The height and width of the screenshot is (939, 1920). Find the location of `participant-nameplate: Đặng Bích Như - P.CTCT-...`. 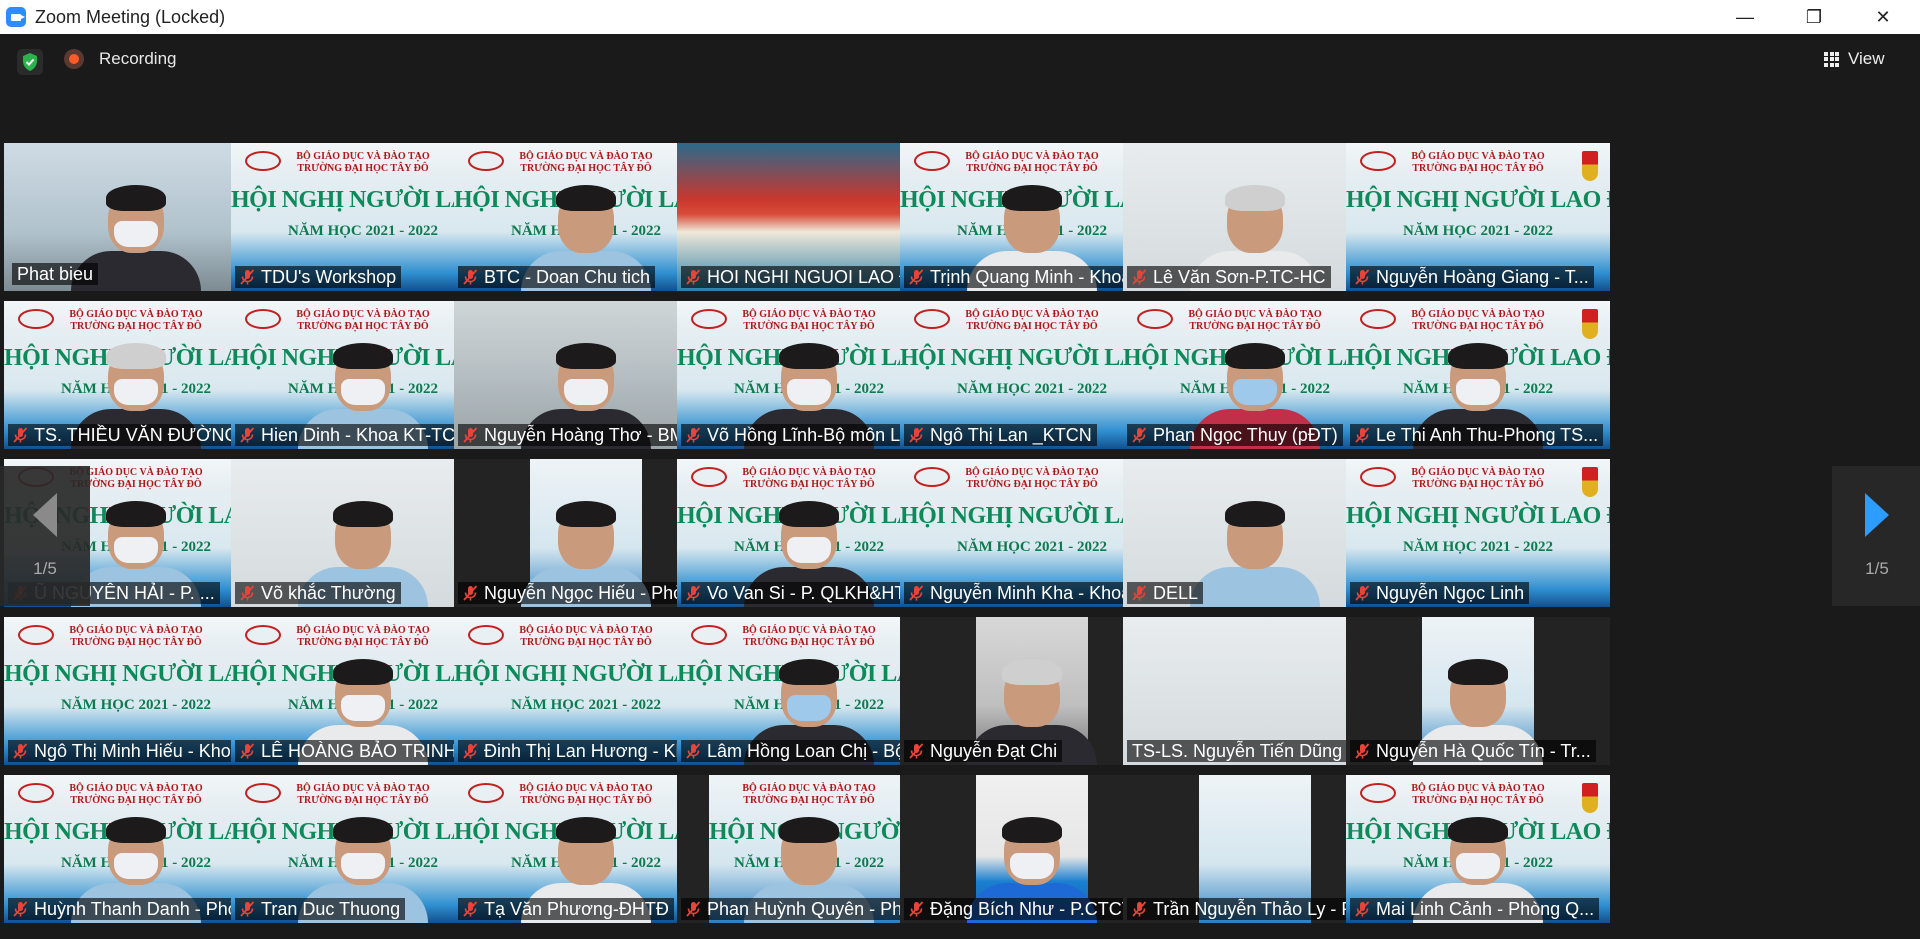

participant-nameplate: Đặng Bích Như - P.CTCT-... is located at coordinates (1031, 909).